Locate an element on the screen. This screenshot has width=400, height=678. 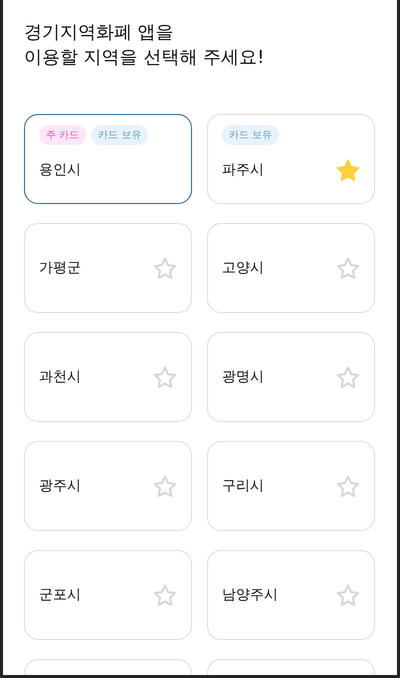
main-card-tag: 주 카드 is located at coordinates (62, 135).